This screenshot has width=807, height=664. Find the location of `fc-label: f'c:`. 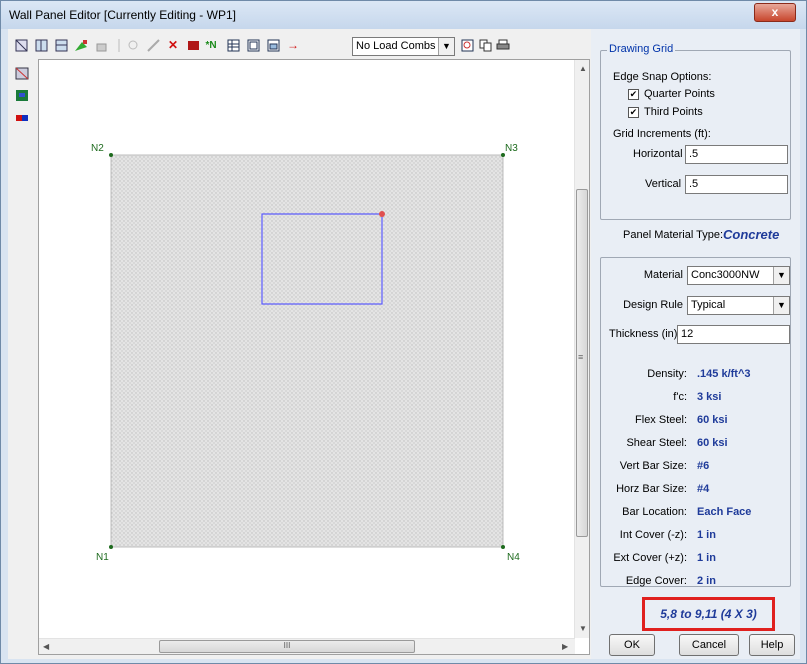

fc-label: f'c: is located at coordinates (680, 397).